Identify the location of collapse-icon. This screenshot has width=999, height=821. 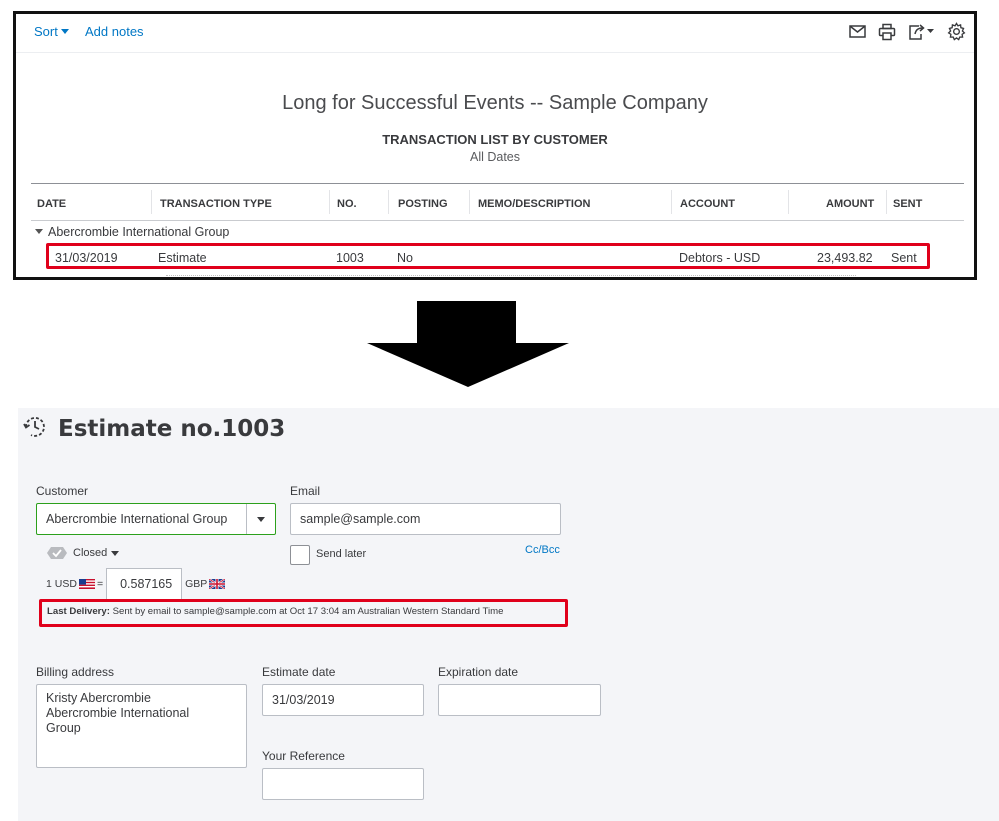
(39, 231).